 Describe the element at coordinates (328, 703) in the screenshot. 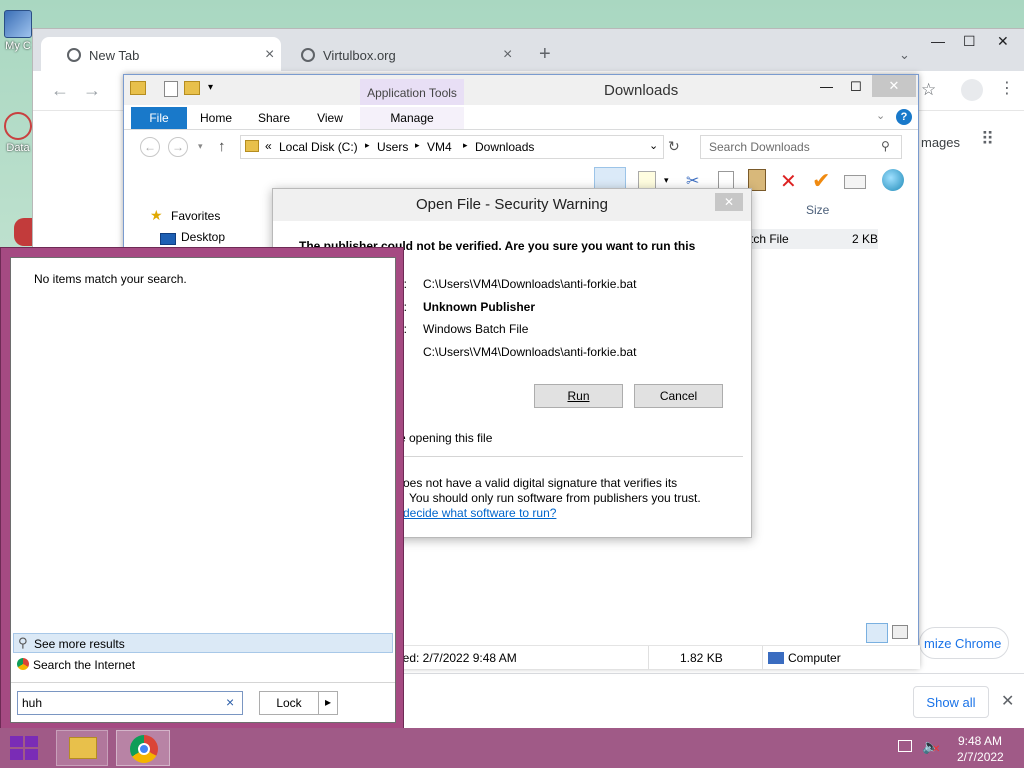

I see `power-options-arrow-icon: ▸` at that location.